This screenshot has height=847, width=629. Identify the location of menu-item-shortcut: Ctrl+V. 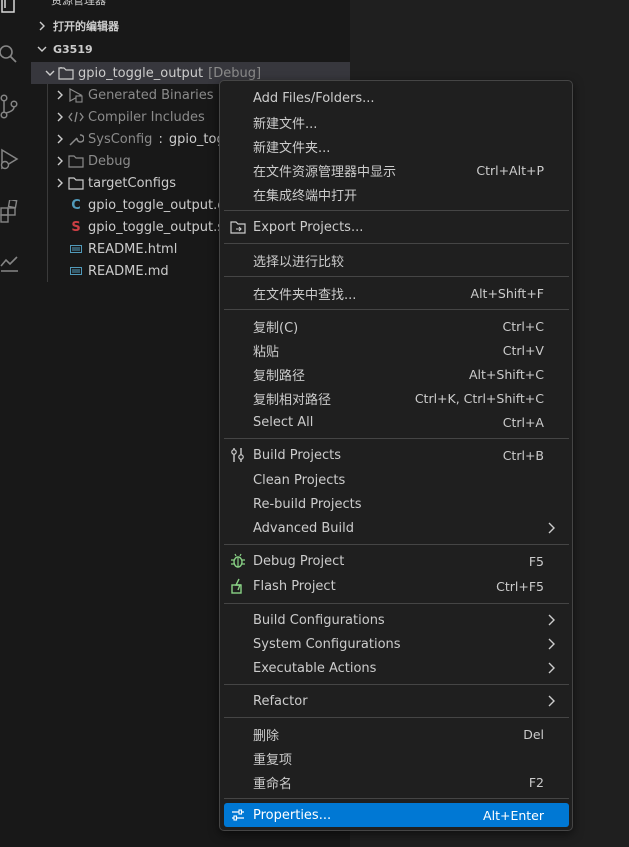
(523, 350).